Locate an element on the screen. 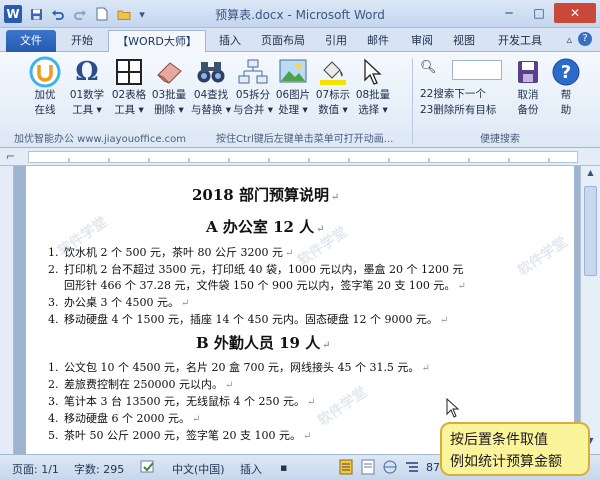 This screenshot has width=600, height=480. section-a-heading: A 办公室 12 人 ↵ is located at coordinates (265, 227).